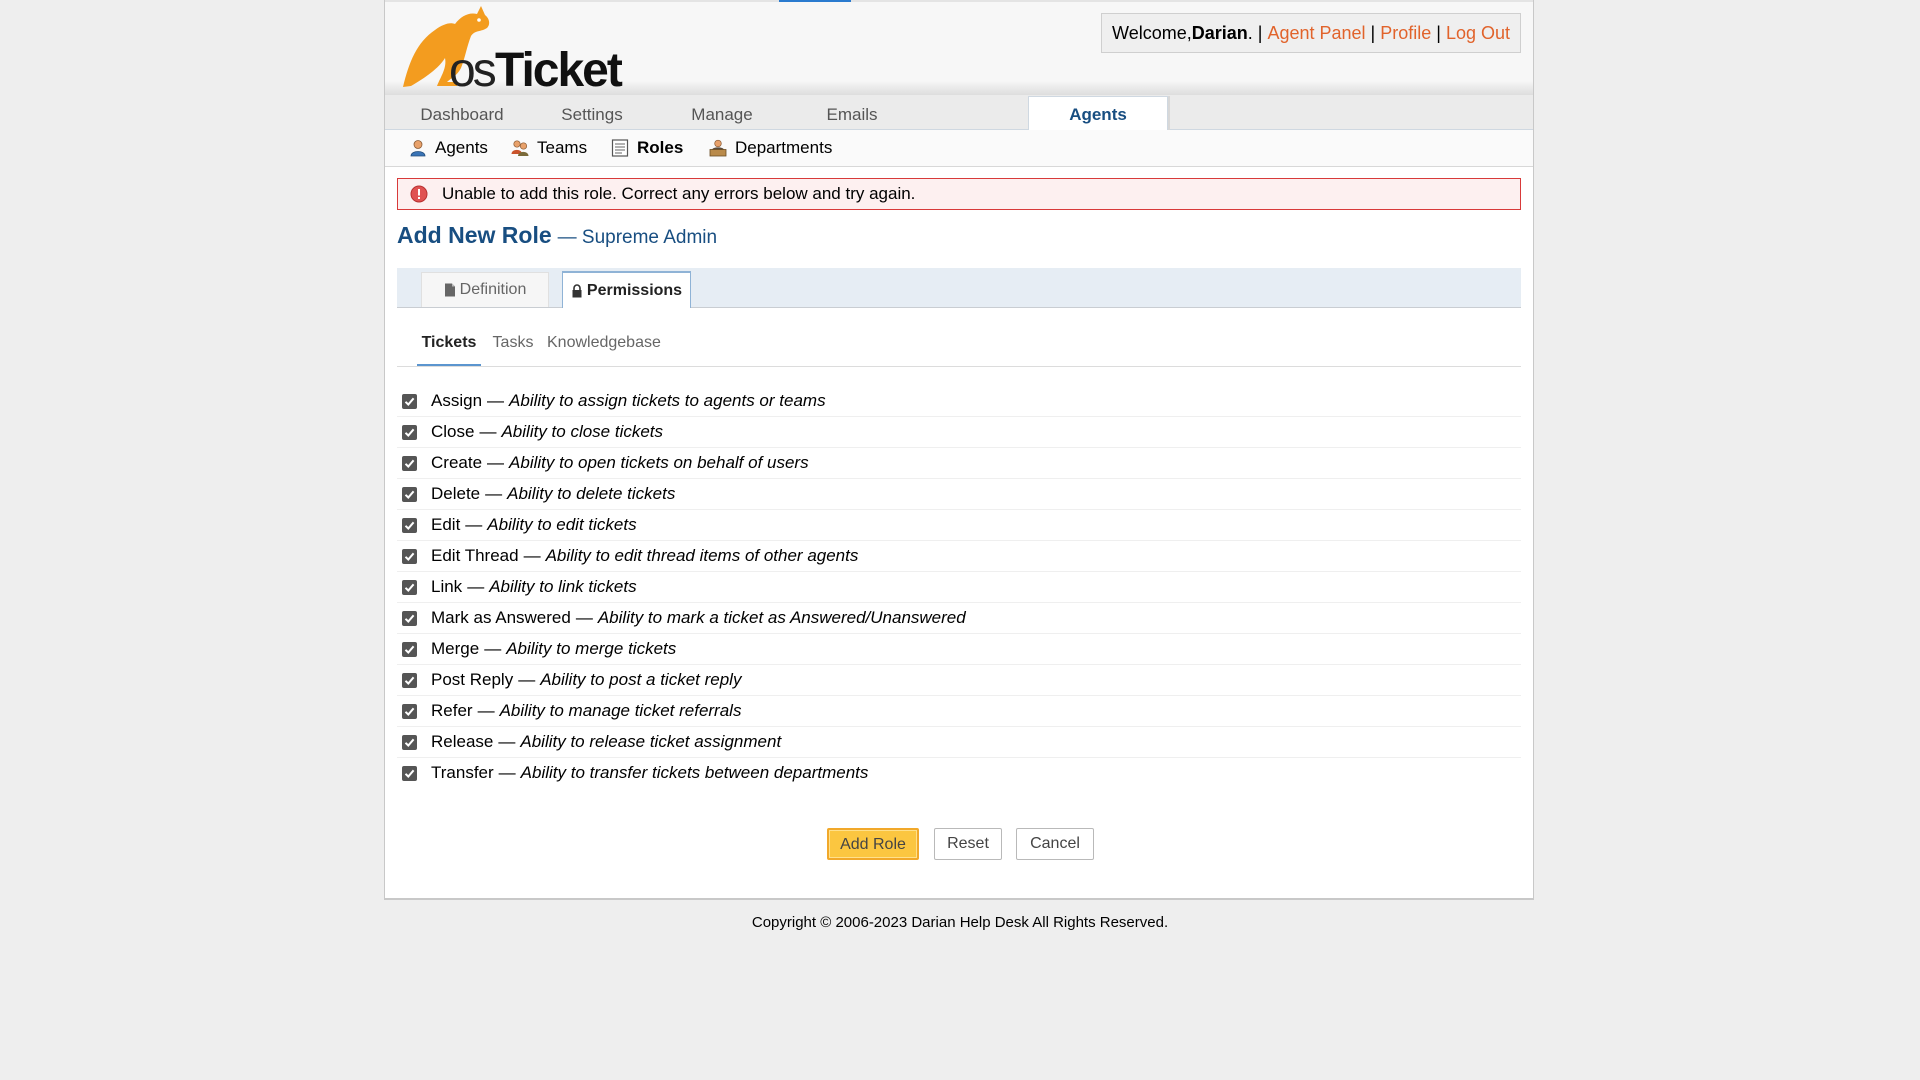 Image resolution: width=1920 pixels, height=1080 pixels. What do you see at coordinates (457, 400) in the screenshot?
I see `permission-name: Assign` at bounding box center [457, 400].